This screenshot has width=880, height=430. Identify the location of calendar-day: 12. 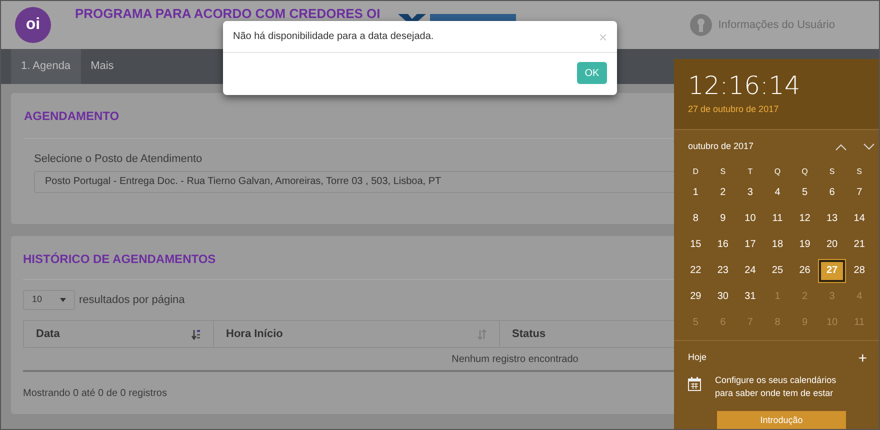
(805, 219).